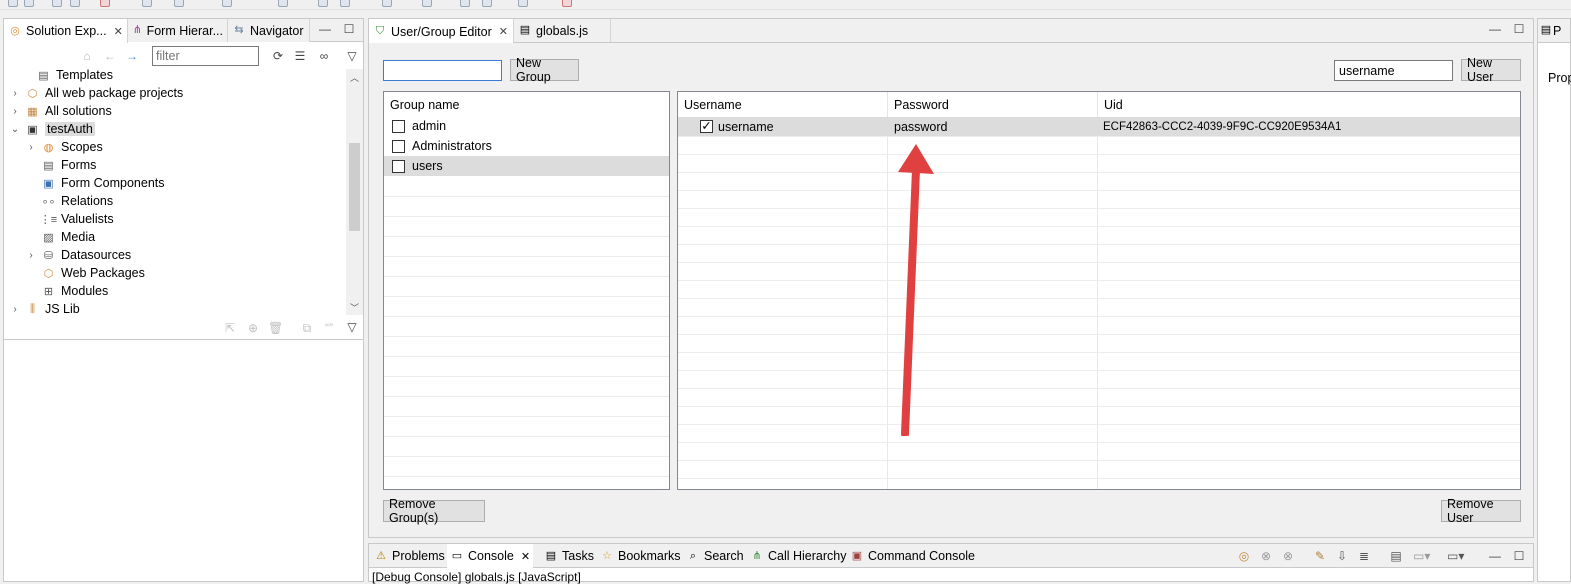 Image resolution: width=1571 pixels, height=584 pixels. What do you see at coordinates (77, 219) in the screenshot?
I see `tree-item-valuelists: ⋮≡ Valuelists` at bounding box center [77, 219].